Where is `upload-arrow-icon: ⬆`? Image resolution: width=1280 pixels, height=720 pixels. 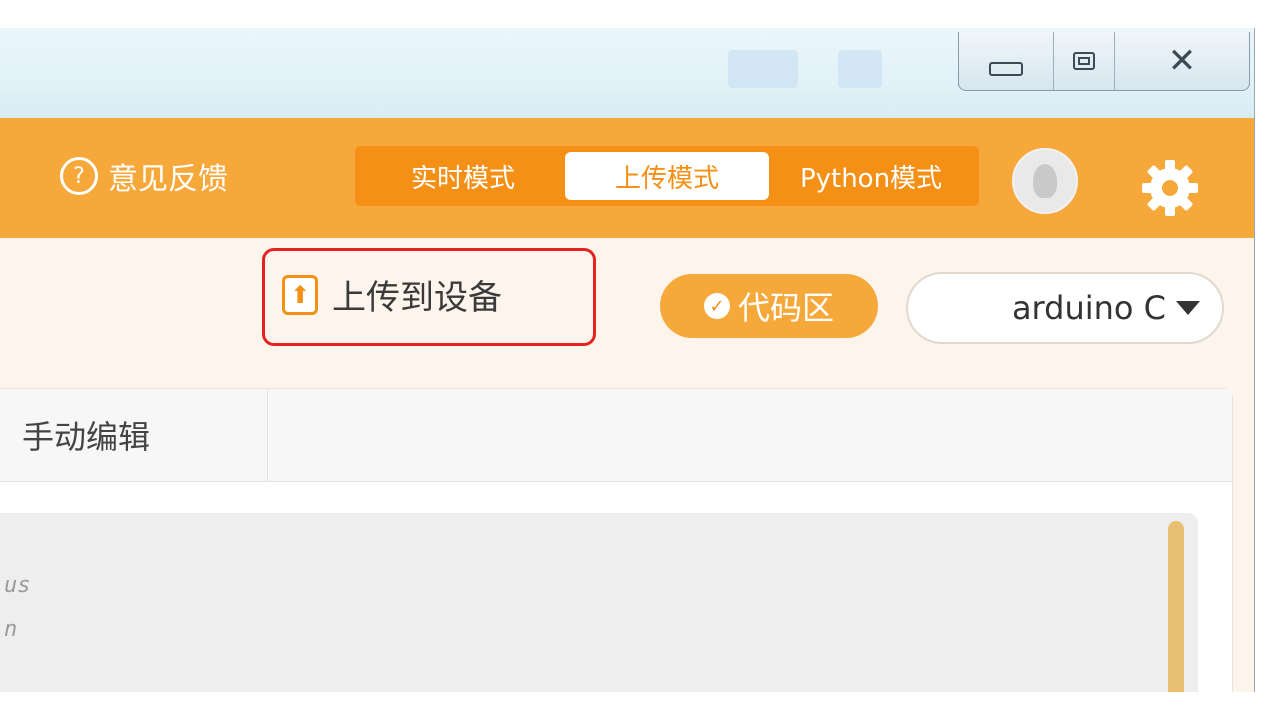
upload-arrow-icon: ⬆ is located at coordinates (300, 294).